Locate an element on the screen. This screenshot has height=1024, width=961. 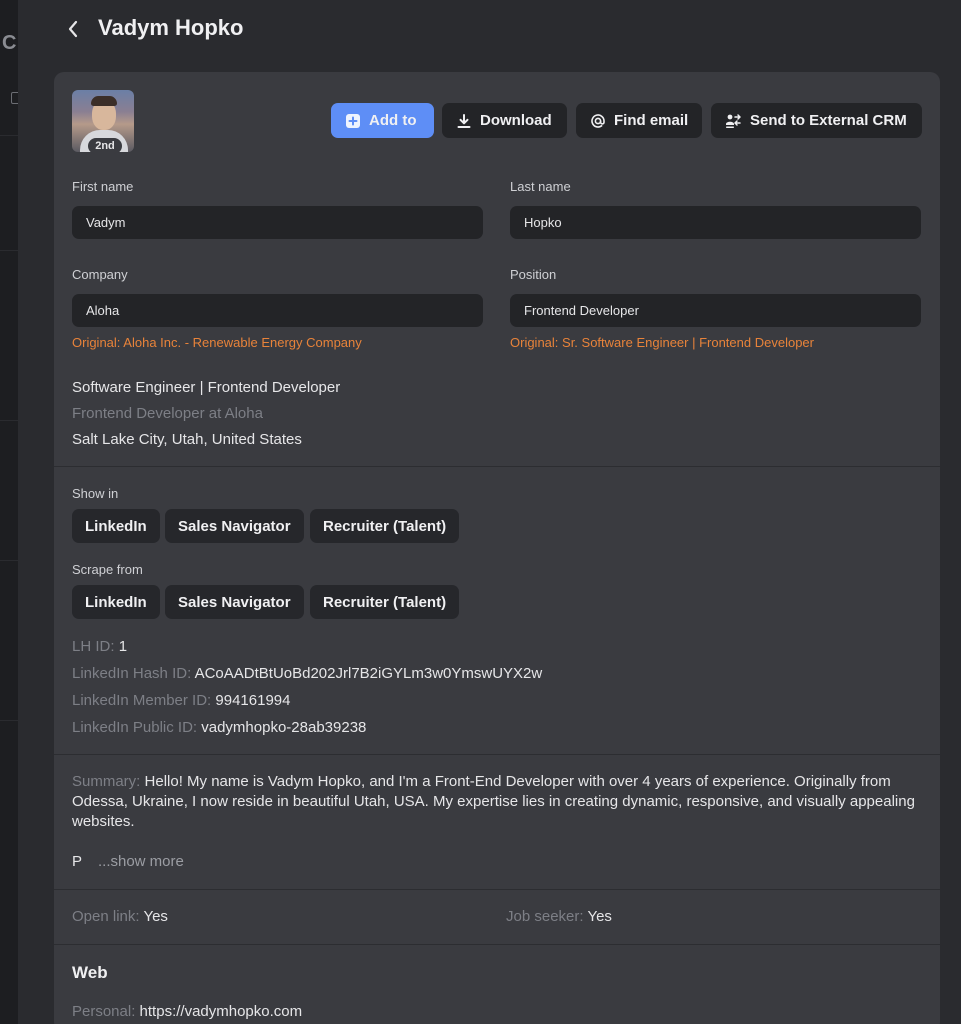
scrape-from-linkedin-chip: LinkedIn is located at coordinates (116, 602).